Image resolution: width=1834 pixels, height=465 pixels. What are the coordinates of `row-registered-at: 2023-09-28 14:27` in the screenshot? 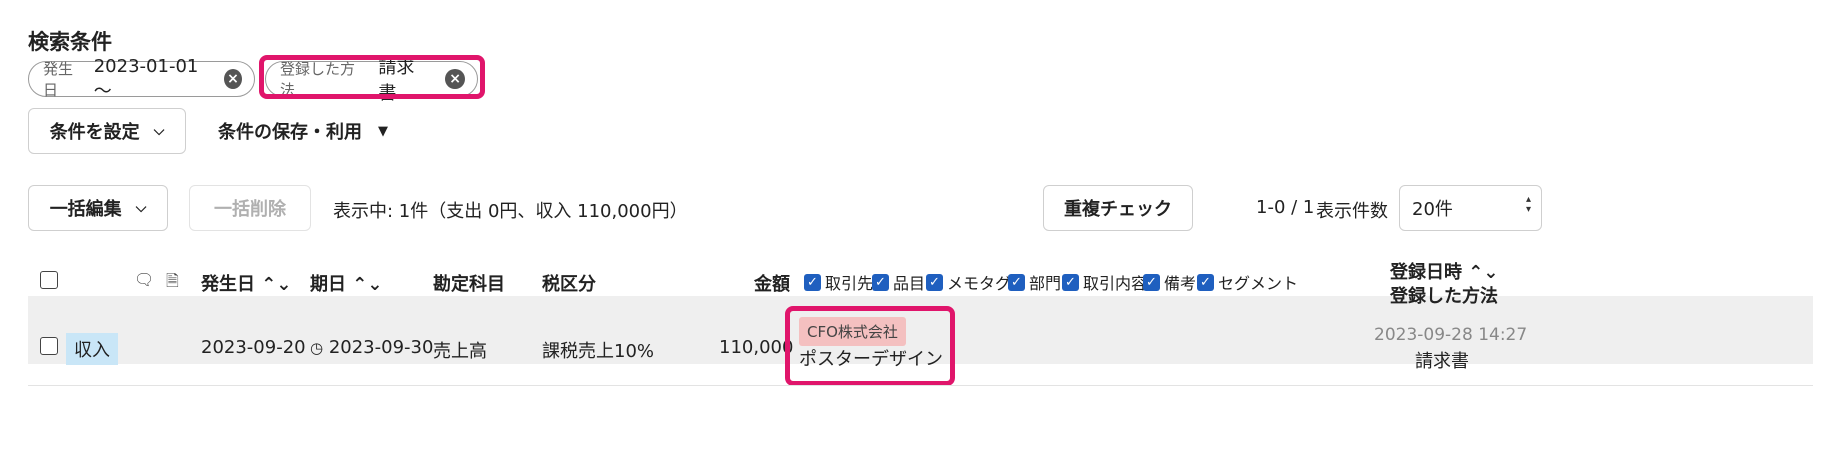 It's located at (1451, 335).